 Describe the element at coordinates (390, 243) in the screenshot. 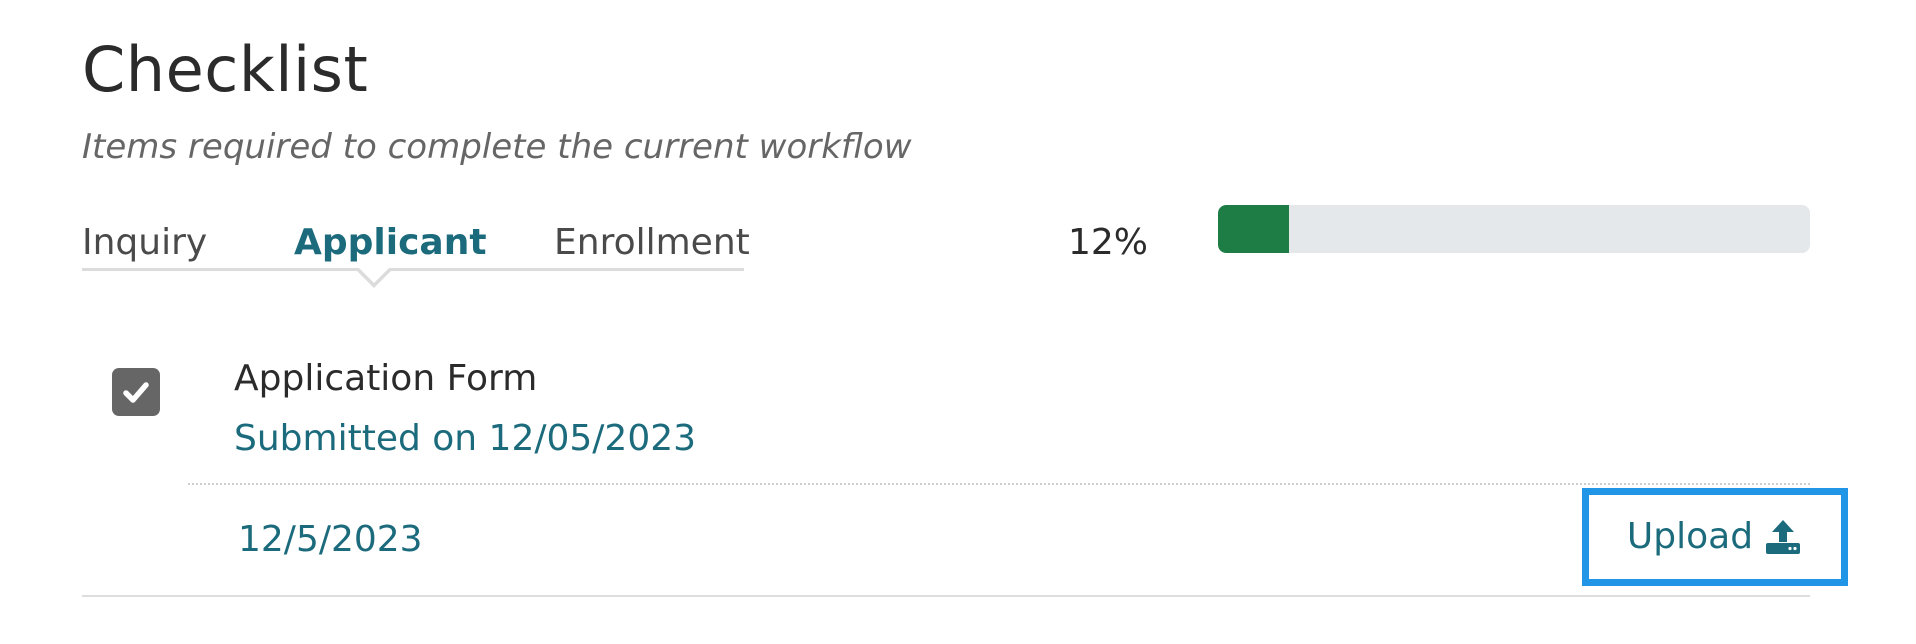

I see `tab-applicant: Applicant` at that location.